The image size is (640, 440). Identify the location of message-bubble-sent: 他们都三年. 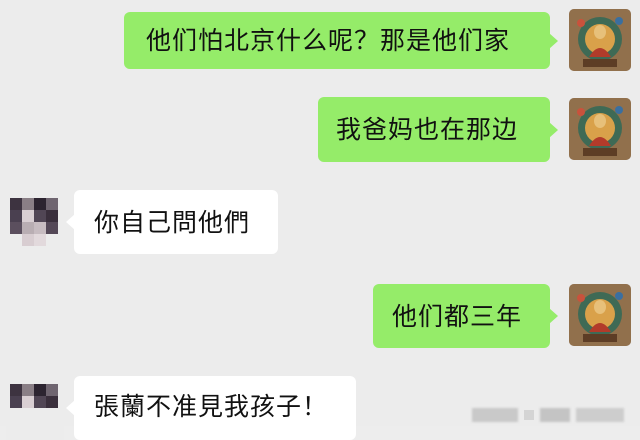
(465, 316).